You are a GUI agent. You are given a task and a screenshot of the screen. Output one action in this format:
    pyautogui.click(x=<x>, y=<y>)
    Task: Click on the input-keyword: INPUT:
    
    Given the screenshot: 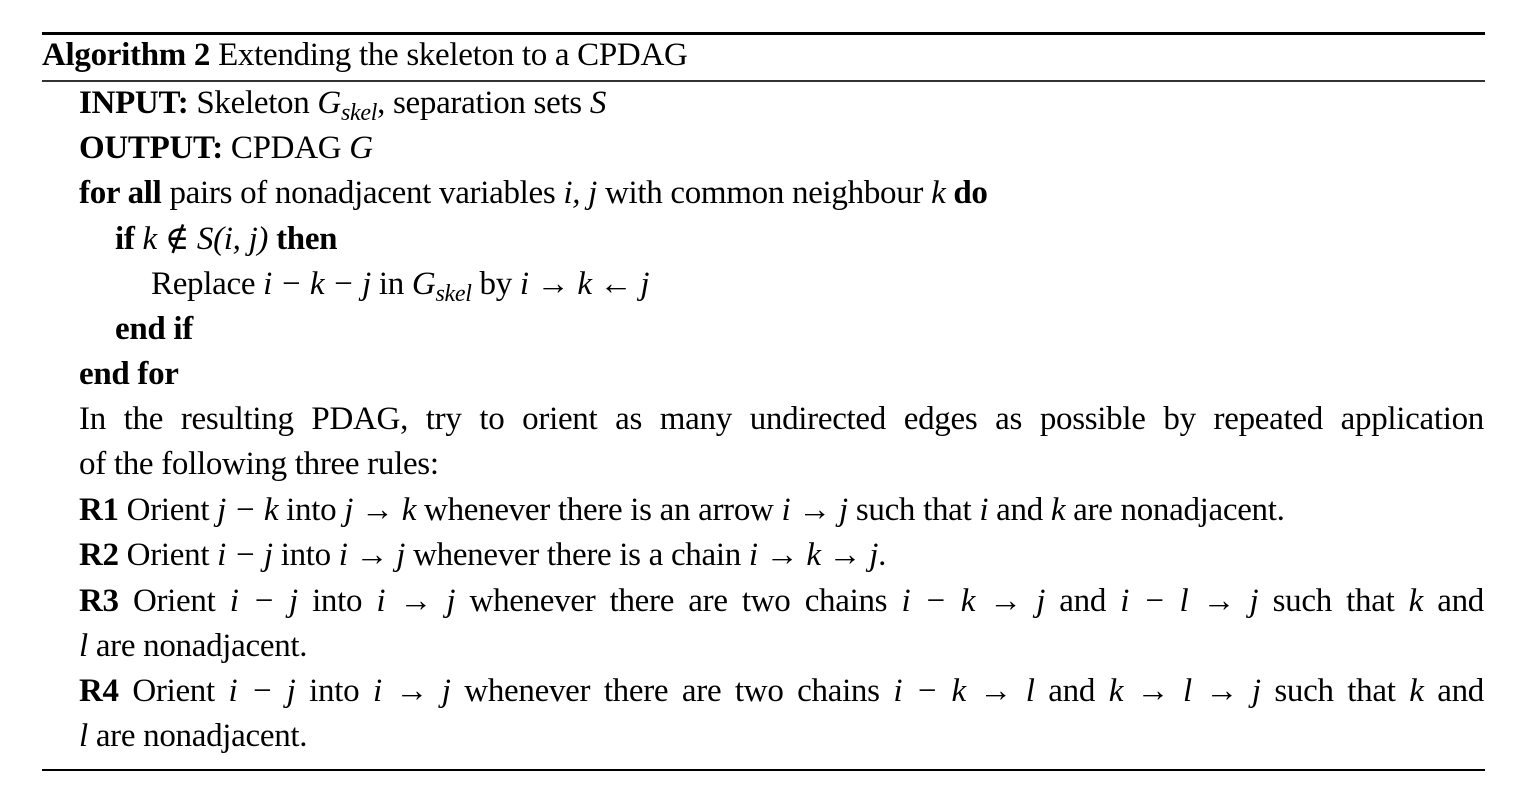 What is the action you would take?
    pyautogui.click(x=134, y=103)
    